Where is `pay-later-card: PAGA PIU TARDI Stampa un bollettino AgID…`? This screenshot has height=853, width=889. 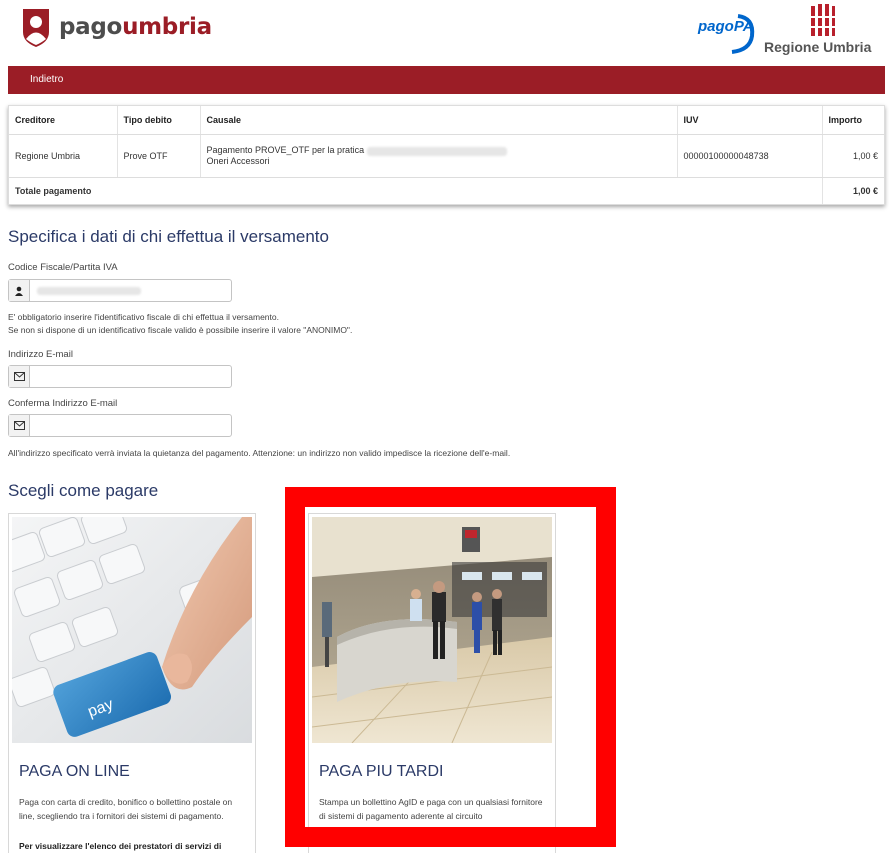
pay-later-card: PAGA PIU TARDI Stampa un bollettino AgID… is located at coordinates (432, 683).